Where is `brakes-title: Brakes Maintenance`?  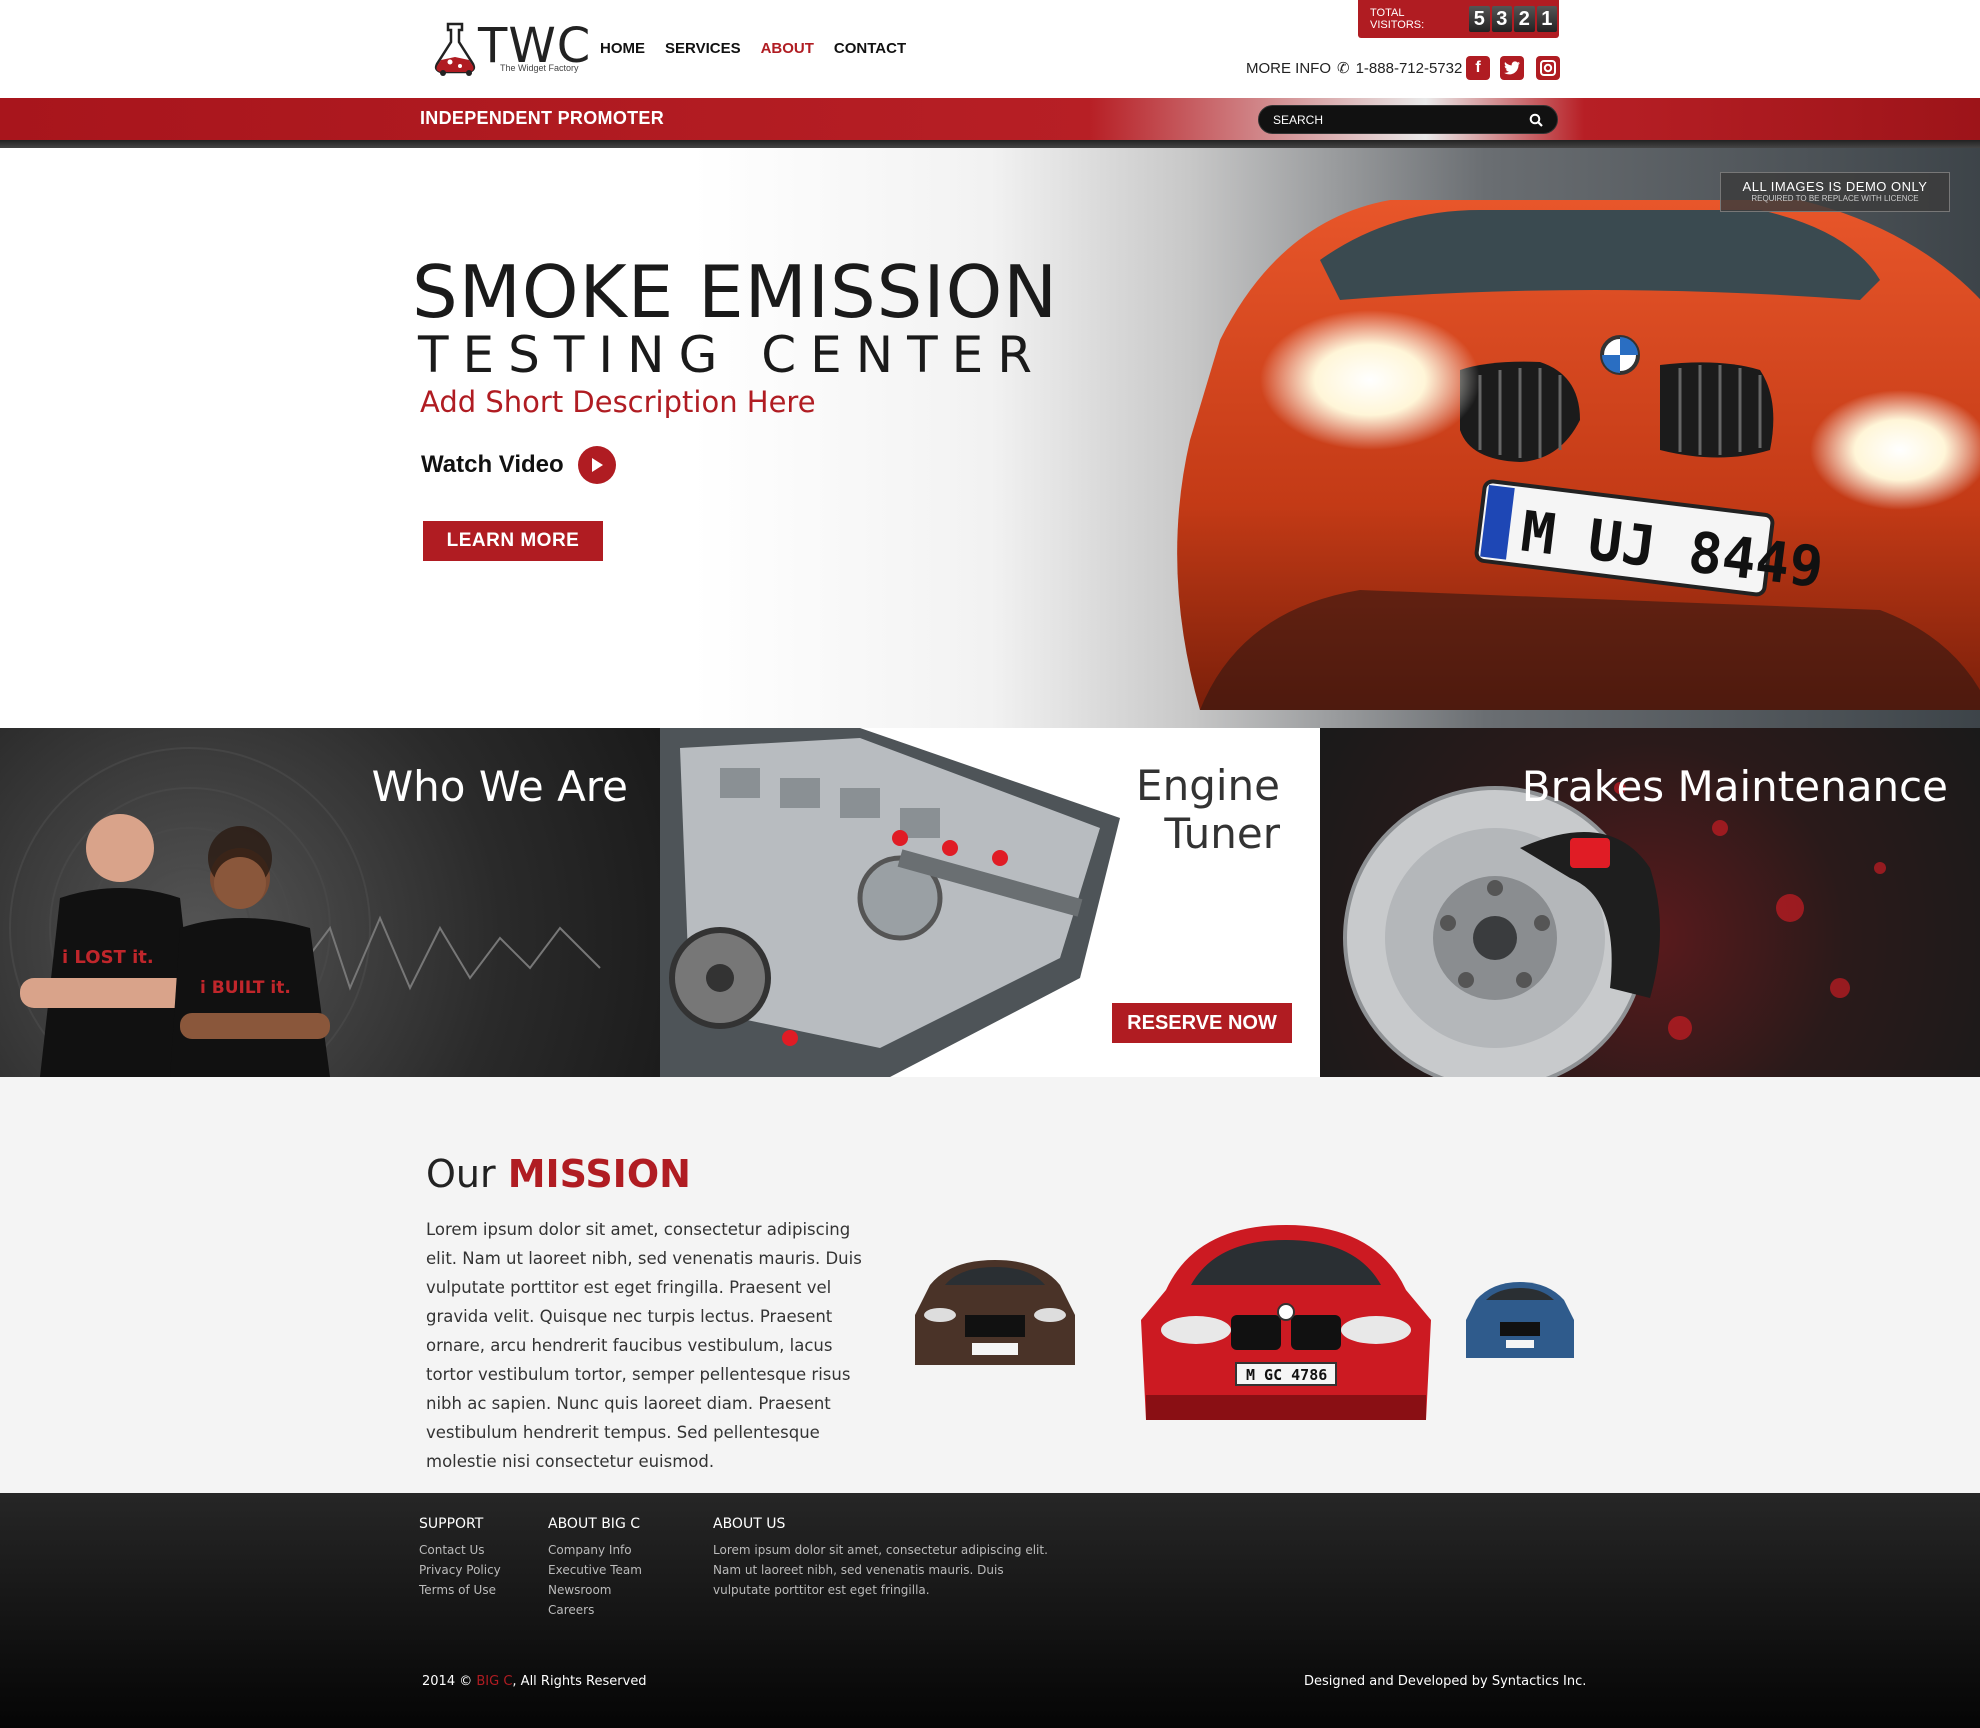 brakes-title: Brakes Maintenance is located at coordinates (1734, 786).